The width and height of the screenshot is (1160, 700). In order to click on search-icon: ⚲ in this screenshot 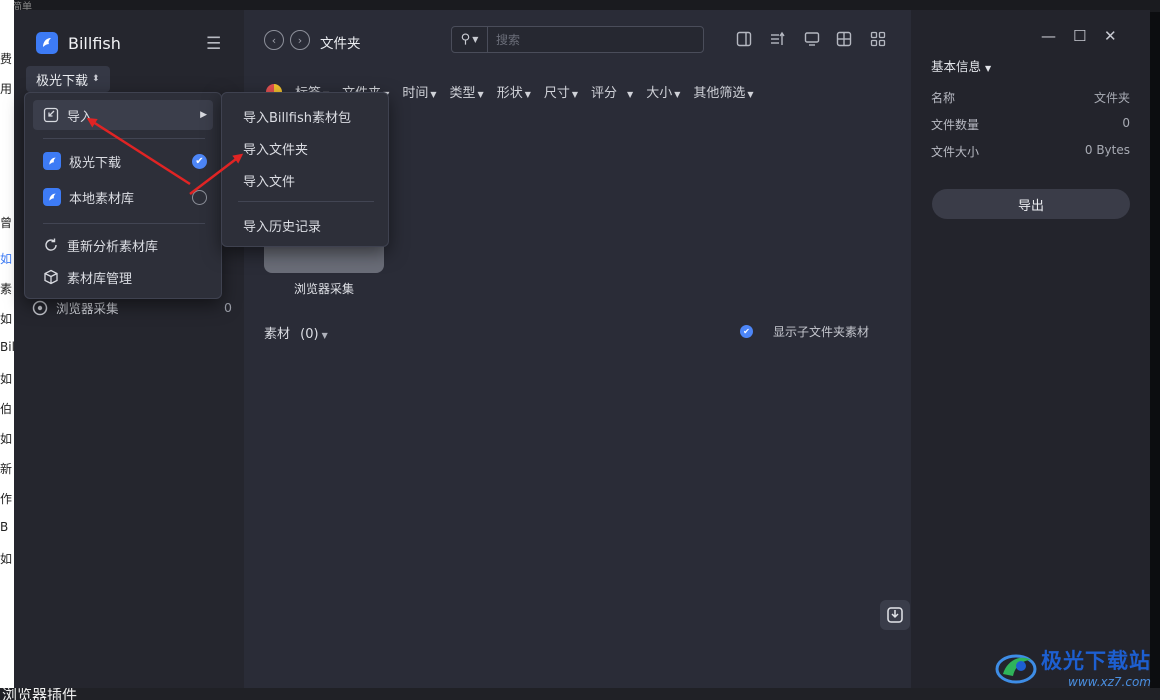, I will do `click(465, 39)`.